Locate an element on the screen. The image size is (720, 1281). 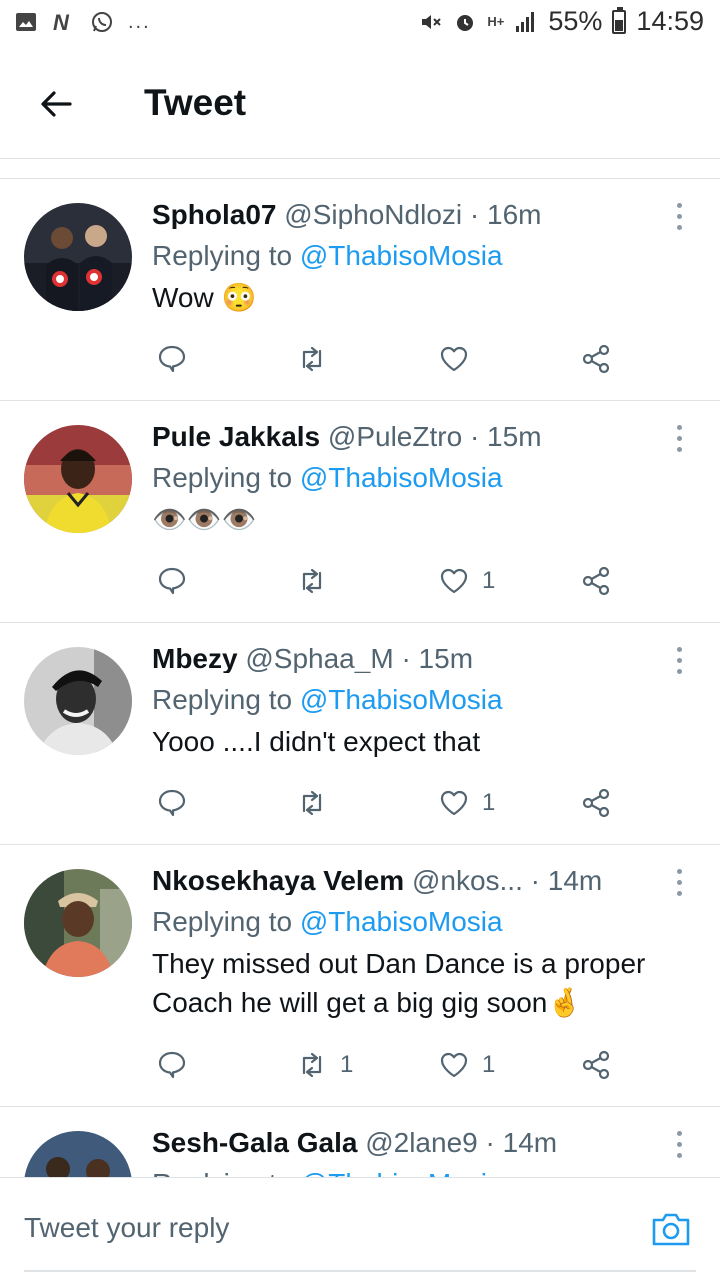
retweet-button: 1 is located at coordinates (324, 1065).